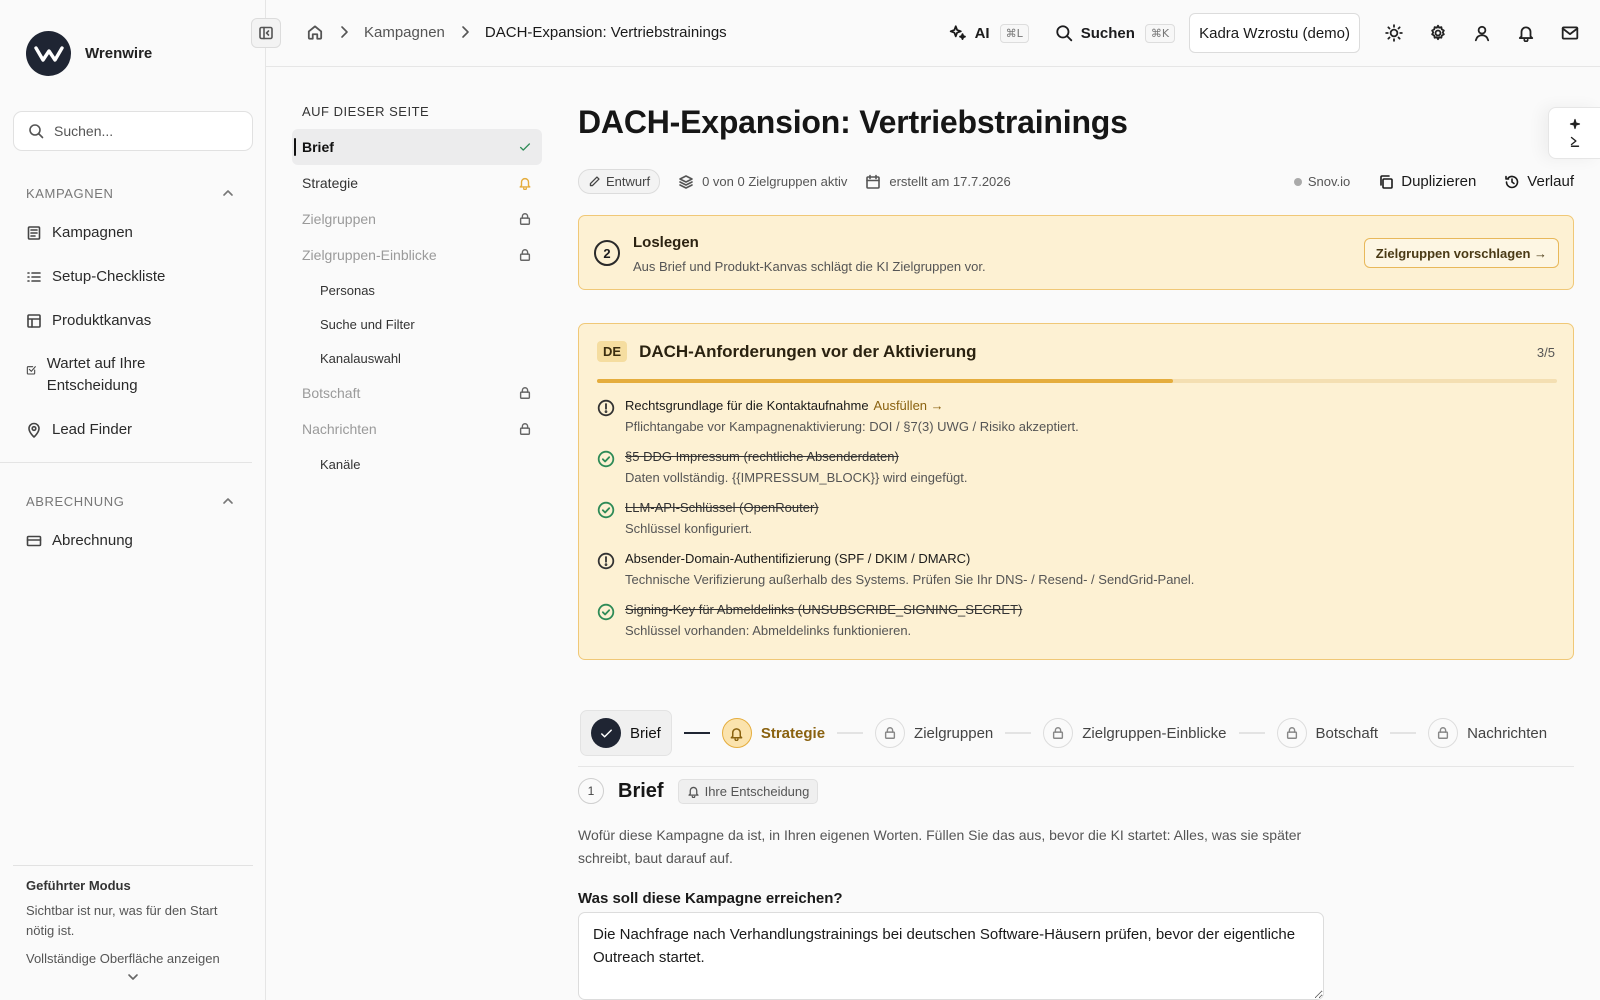 This screenshot has width=1600, height=1000. Describe the element at coordinates (773, 733) in the screenshot. I see `stepper-step-strategie: Strategie` at that location.